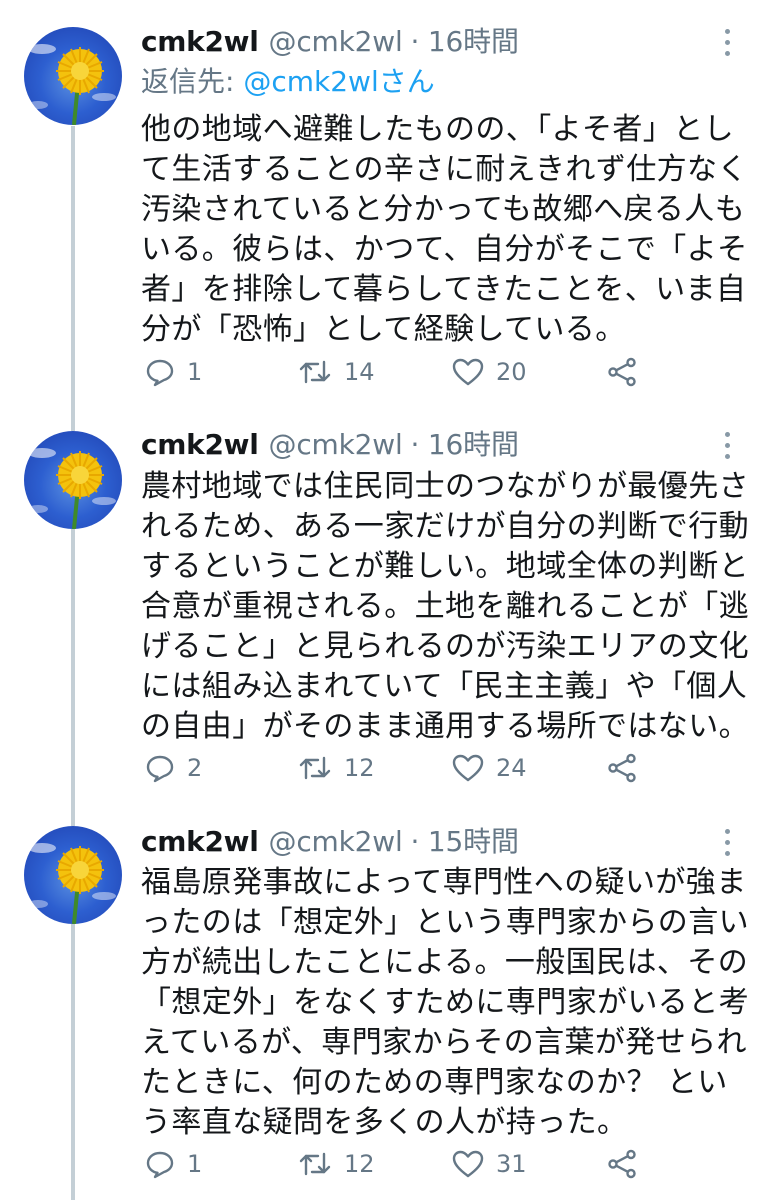  What do you see at coordinates (445, 962) in the screenshot?
I see `text-line: 方が続出したことによる。一般国民は、その` at bounding box center [445, 962].